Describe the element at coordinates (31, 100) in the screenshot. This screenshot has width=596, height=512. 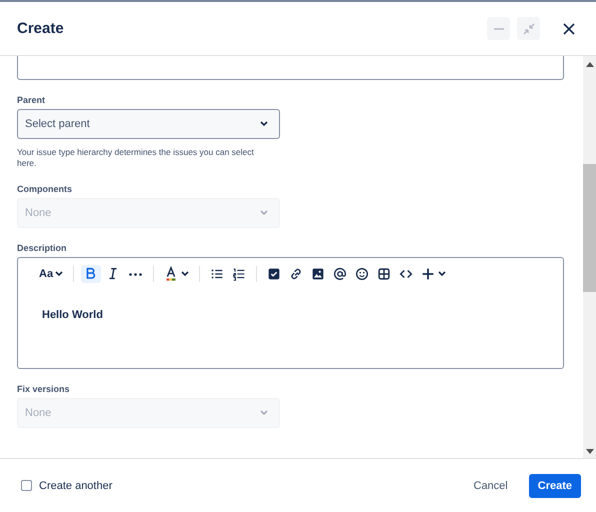
I see `field-label: Parent` at that location.